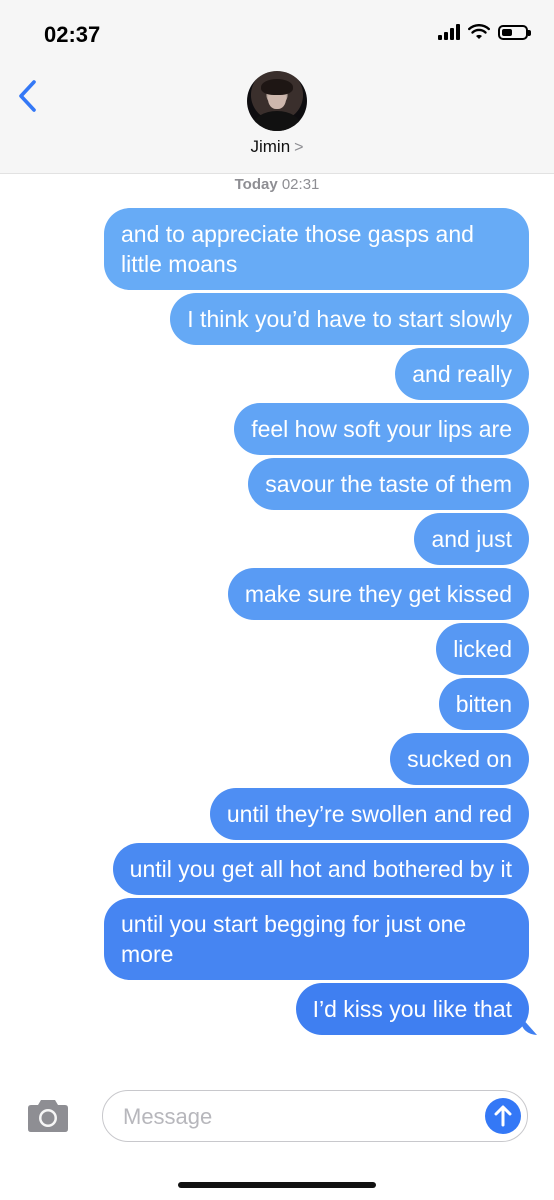 Image resolution: width=554 pixels, height=1200 pixels. What do you see at coordinates (462, 374) in the screenshot?
I see `message-bubble: and really` at bounding box center [462, 374].